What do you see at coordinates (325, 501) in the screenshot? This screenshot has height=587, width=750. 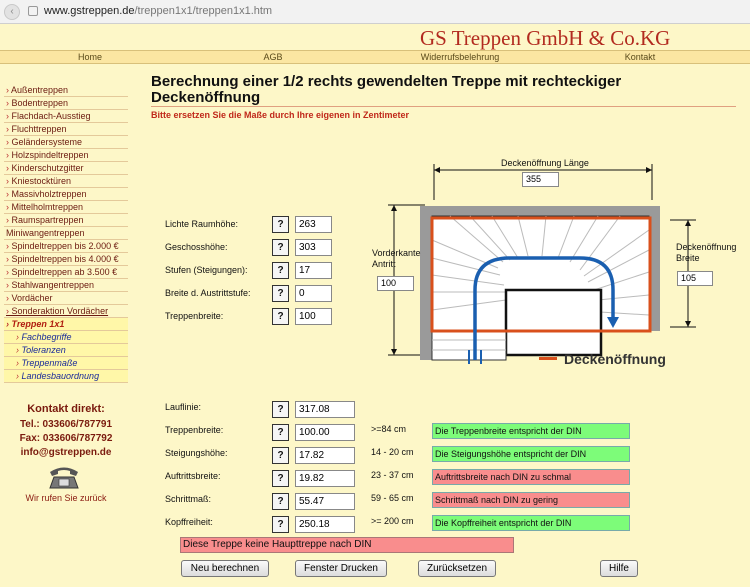 I see `output-schrittmass: 55.47` at bounding box center [325, 501].